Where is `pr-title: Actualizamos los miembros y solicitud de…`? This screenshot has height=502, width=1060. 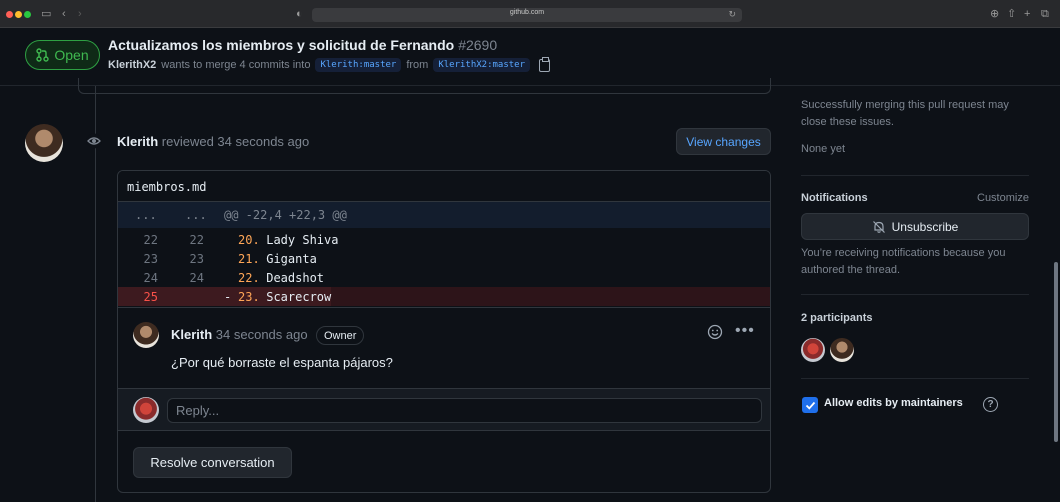 pr-title: Actualizamos los miembros y solicitud de… is located at coordinates (302, 45).